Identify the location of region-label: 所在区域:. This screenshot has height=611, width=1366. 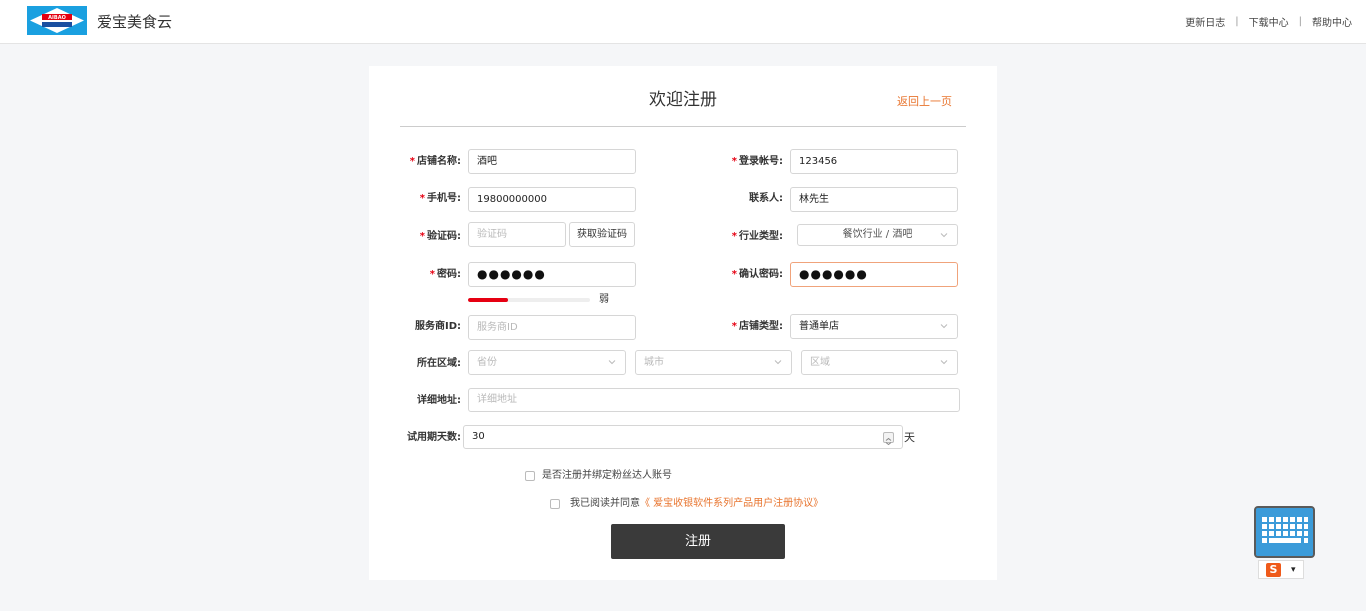
(439, 363).